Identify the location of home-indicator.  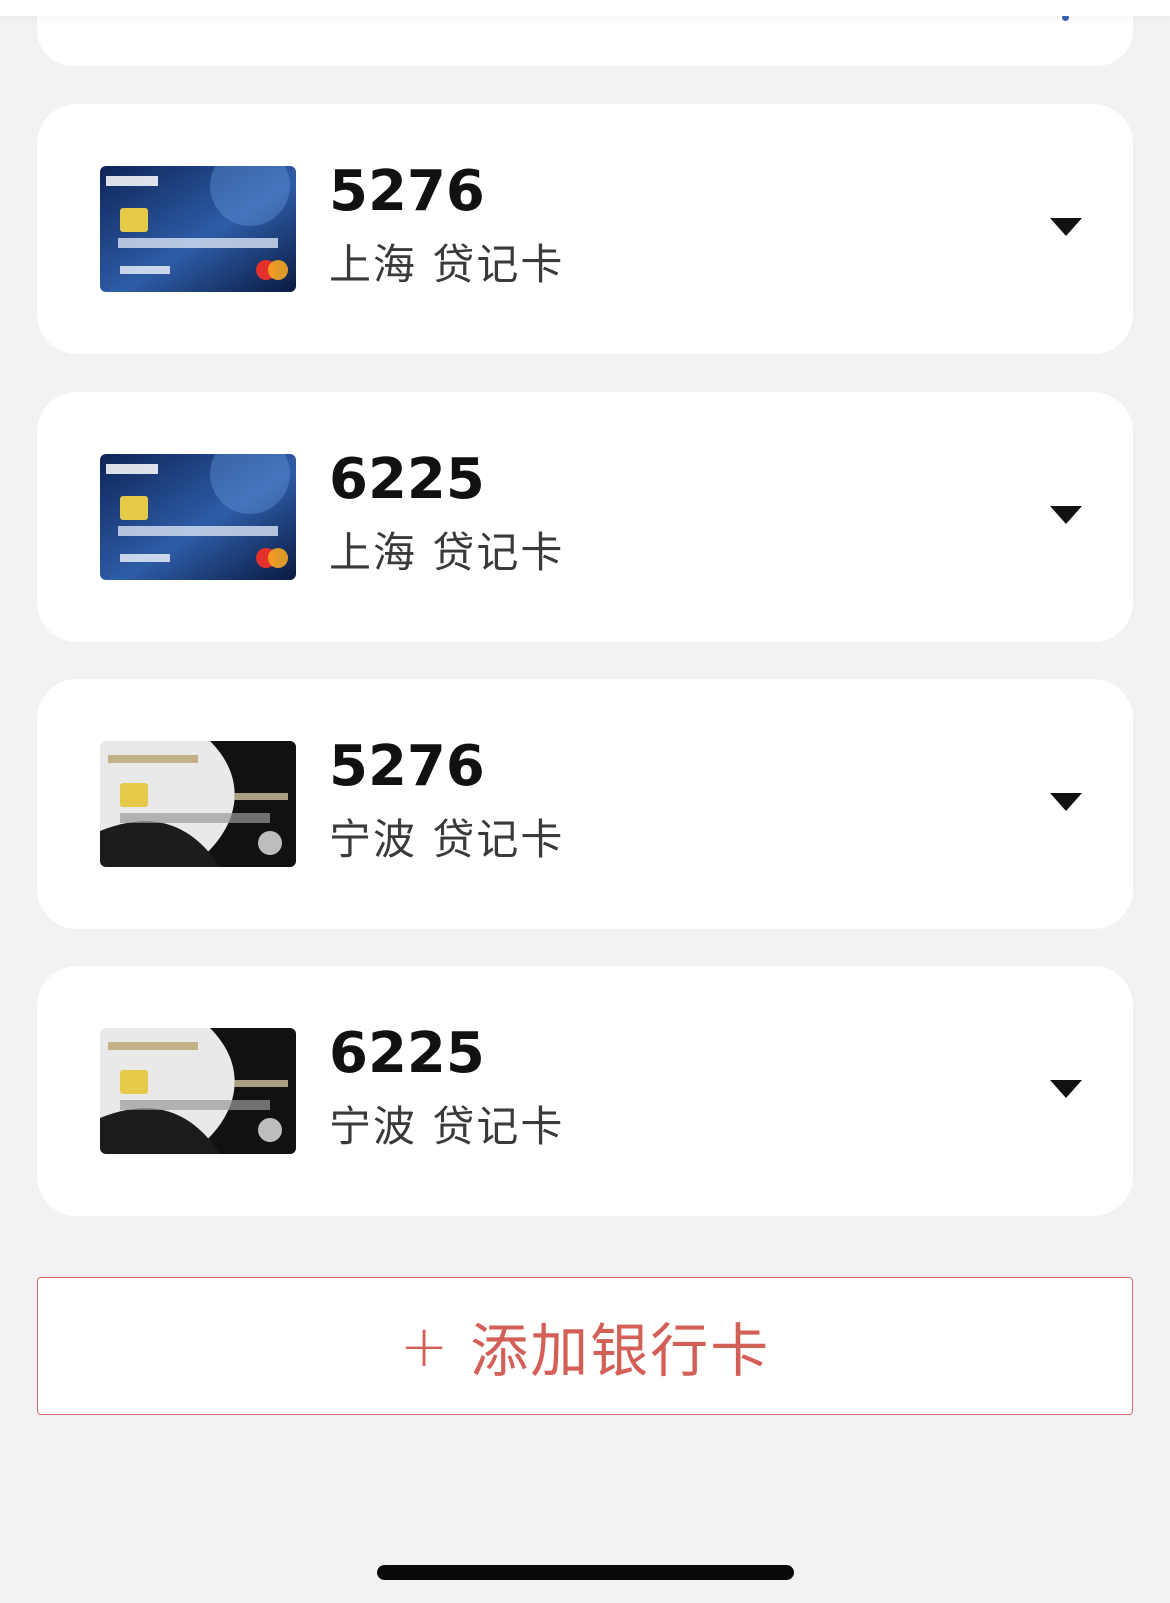
(585, 1572).